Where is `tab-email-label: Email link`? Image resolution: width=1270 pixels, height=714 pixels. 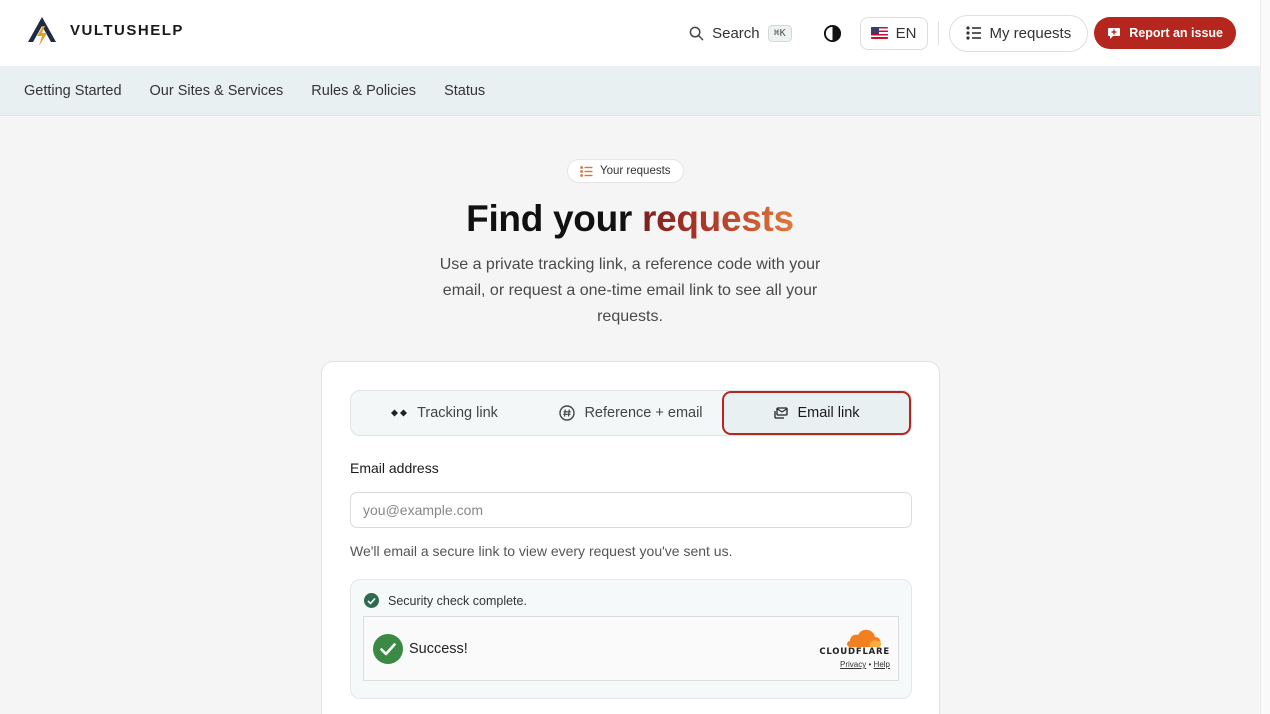 tab-email-label: Email link is located at coordinates (828, 413).